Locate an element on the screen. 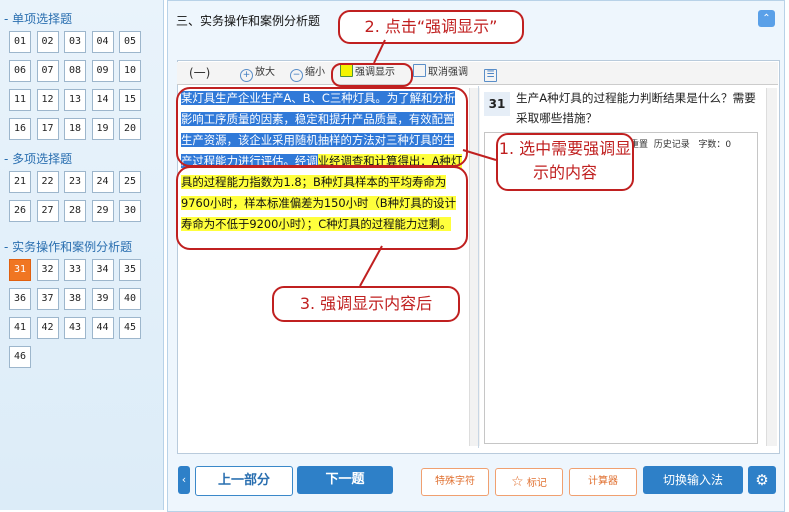  annotation-arrows is located at coordinates (428, 163).